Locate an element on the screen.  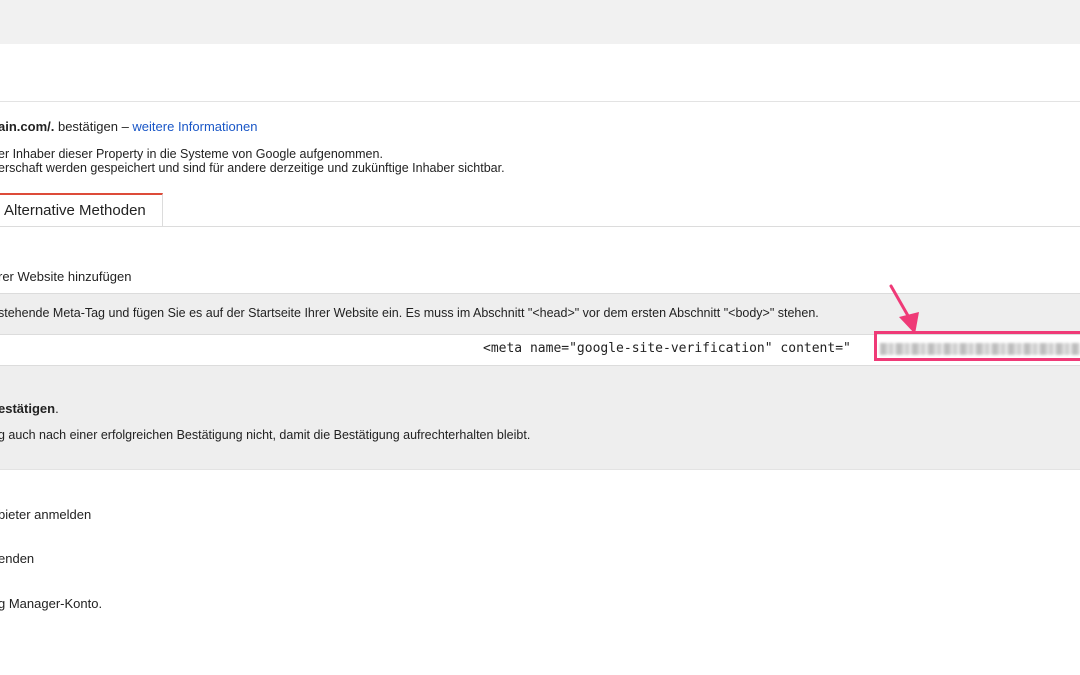
more-info-link: weitere Informationen is located at coordinates (194, 126).